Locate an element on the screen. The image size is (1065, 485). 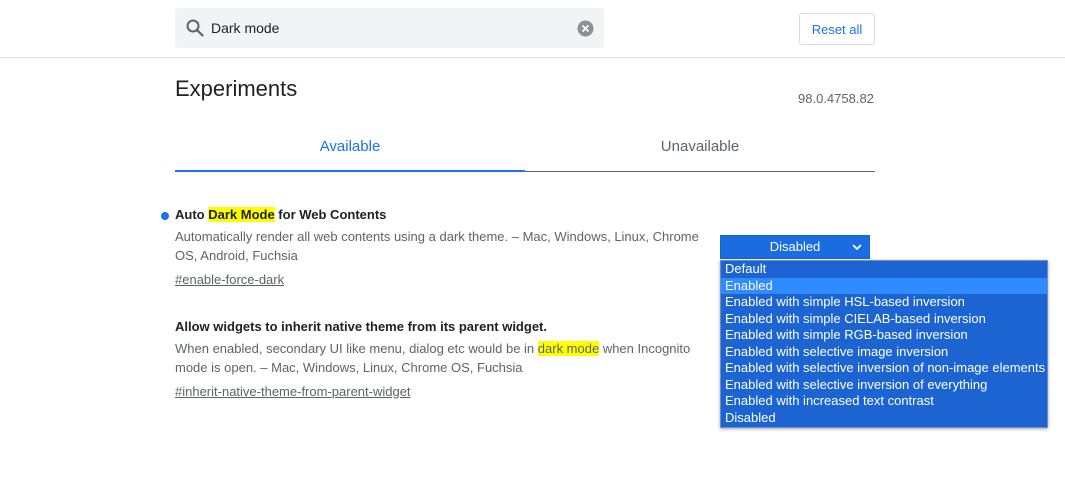
reset-all-button: Reset all is located at coordinates (837, 29).